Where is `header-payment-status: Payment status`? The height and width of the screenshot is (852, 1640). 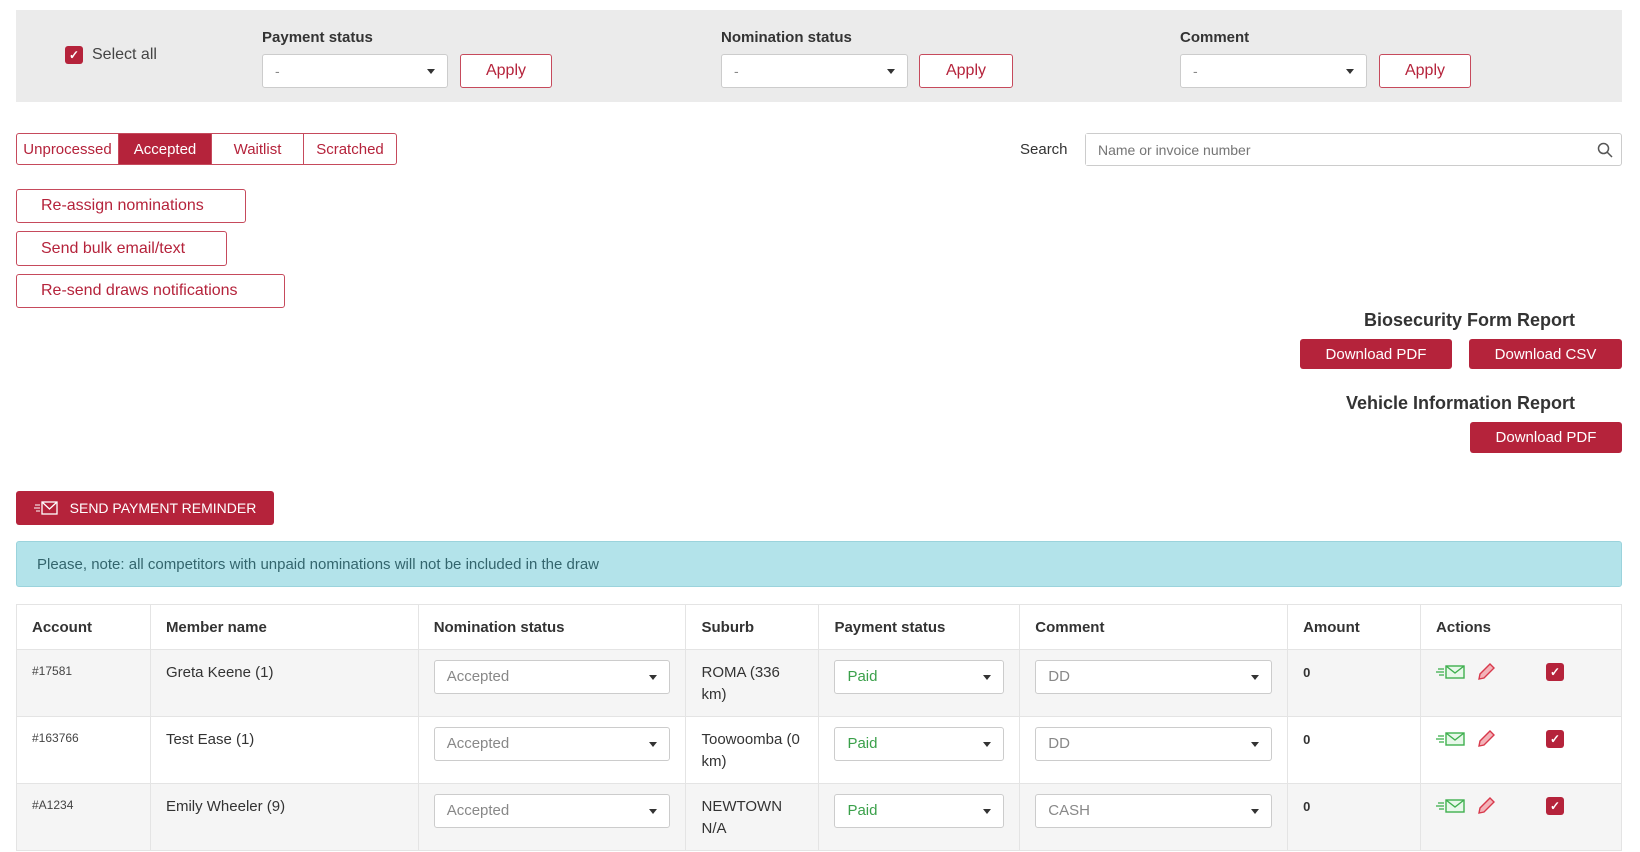 header-payment-status: Payment status is located at coordinates (919, 627).